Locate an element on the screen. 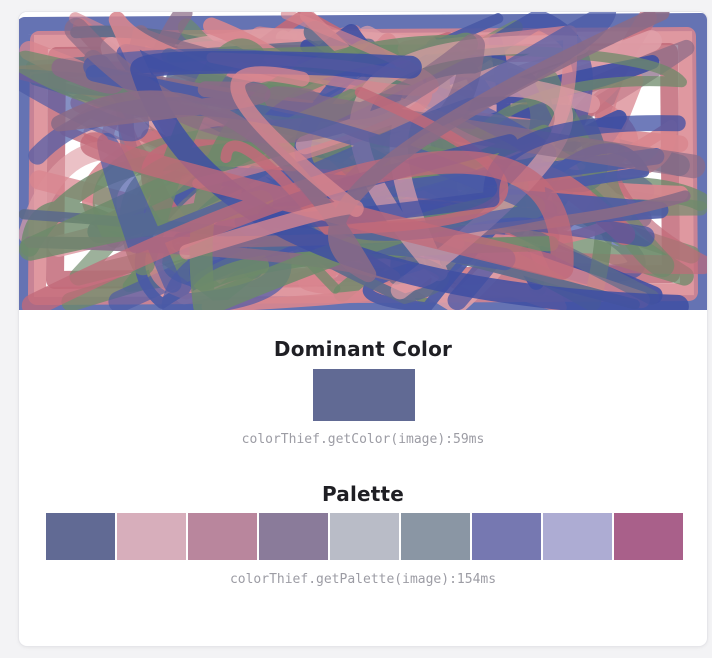 The height and width of the screenshot is (658, 712). dominant-color-title: Dominant Color is located at coordinates (363, 349).